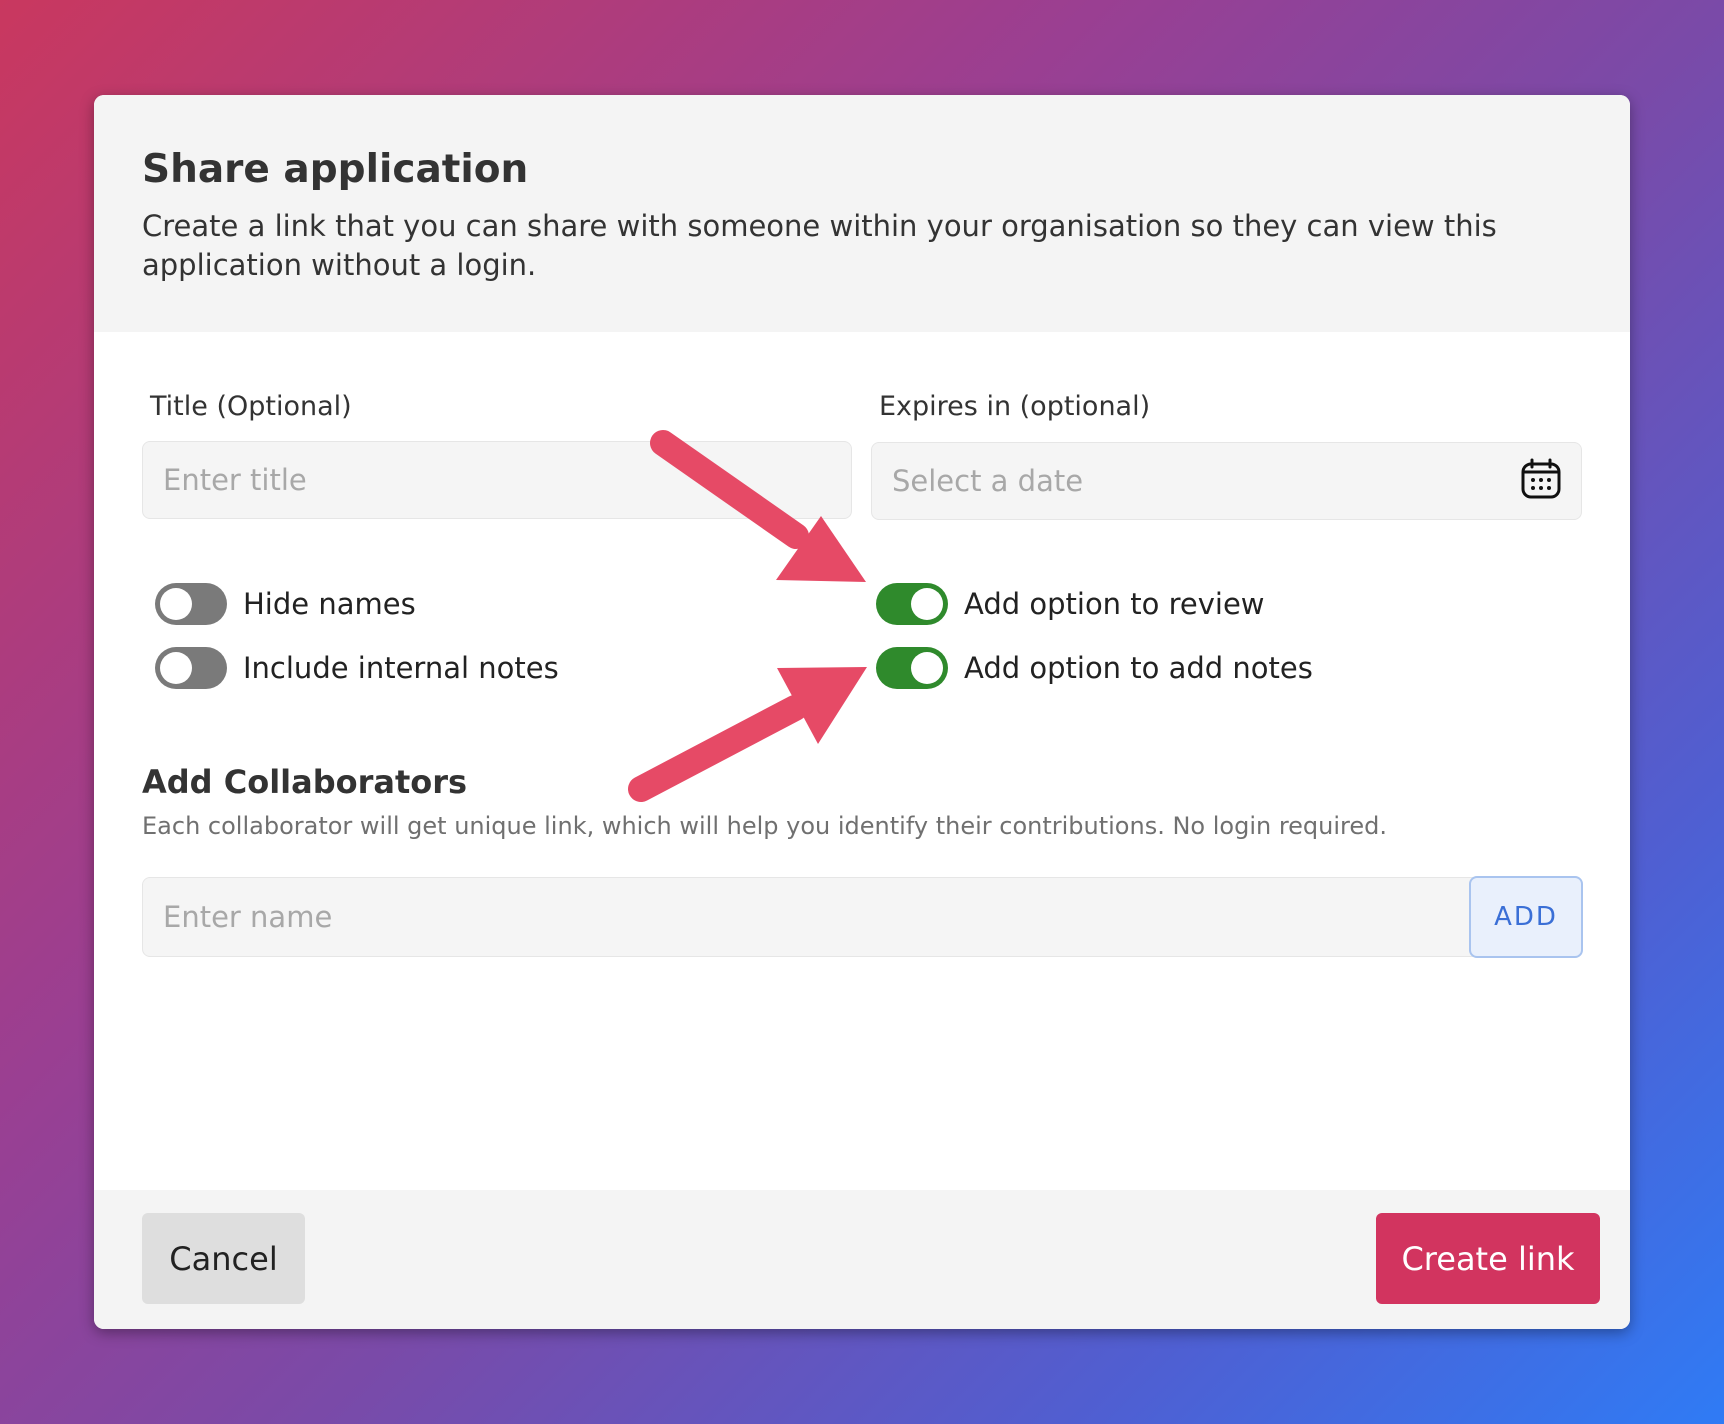 This screenshot has width=1724, height=1424. I want to click on add-option-to-add-notes-row: Add option to add notes, so click(1094, 668).